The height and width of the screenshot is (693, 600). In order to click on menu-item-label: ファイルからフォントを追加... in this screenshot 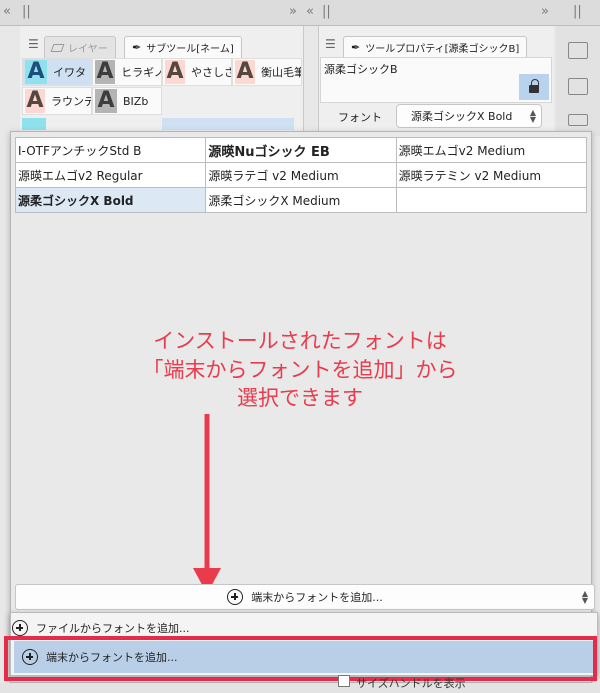, I will do `click(113, 628)`.